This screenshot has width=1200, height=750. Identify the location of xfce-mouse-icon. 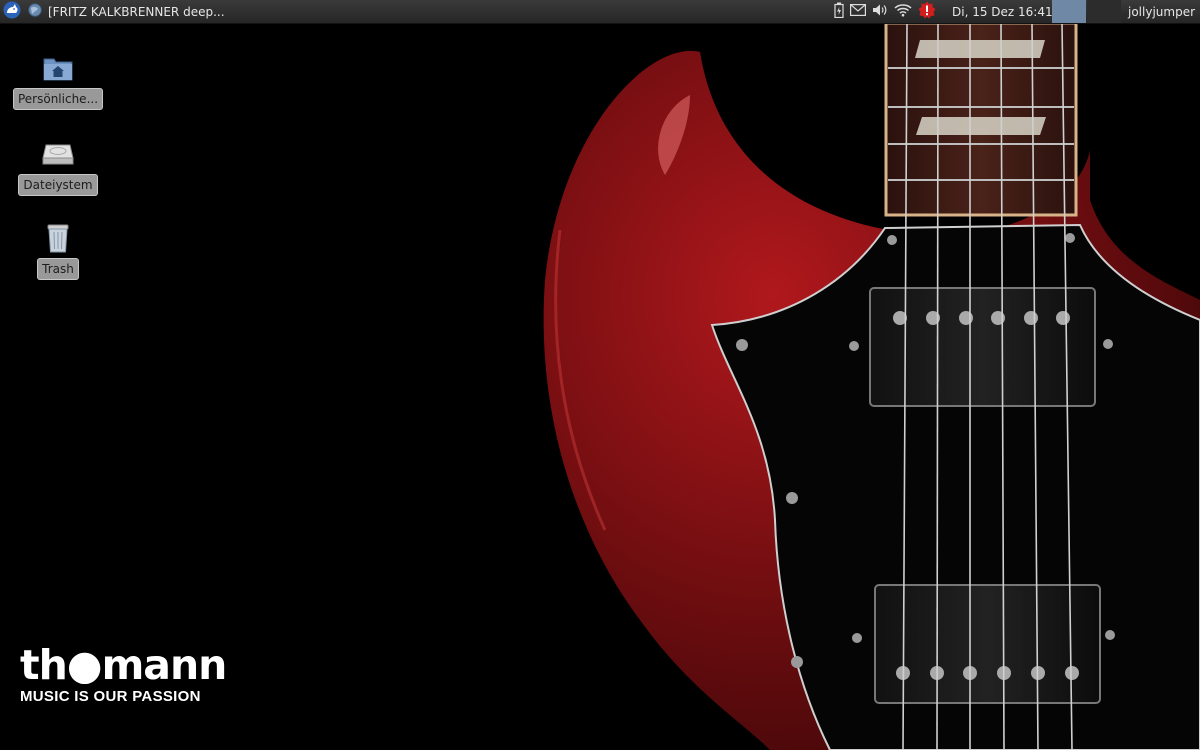
(12, 11).